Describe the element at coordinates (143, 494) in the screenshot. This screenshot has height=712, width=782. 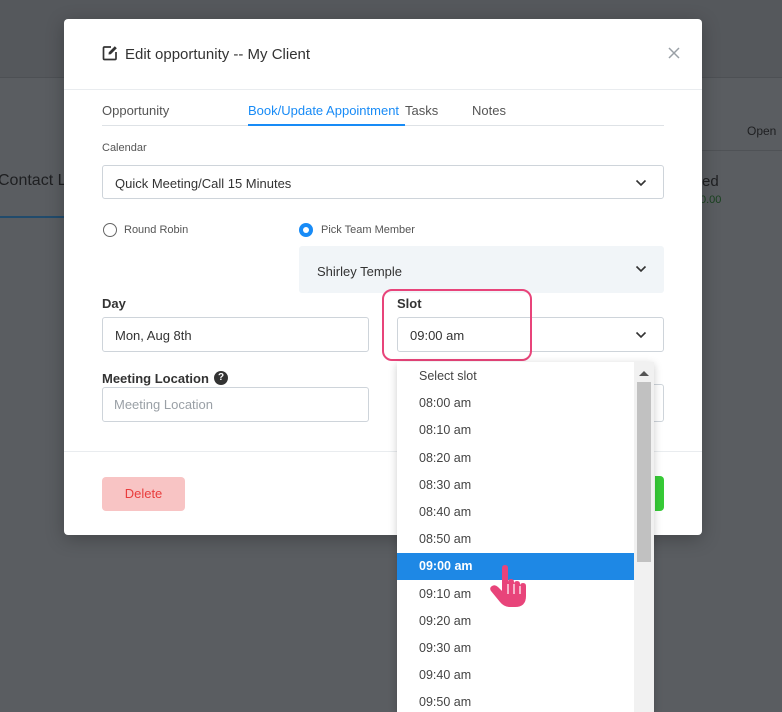
I see `delete-button: Delete` at that location.